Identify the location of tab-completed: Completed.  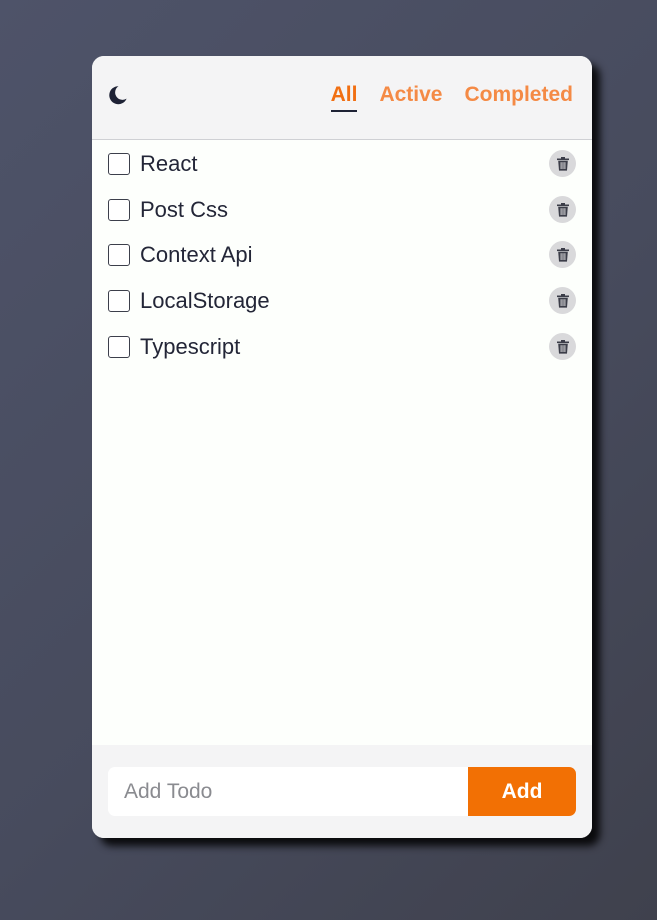
(518, 97).